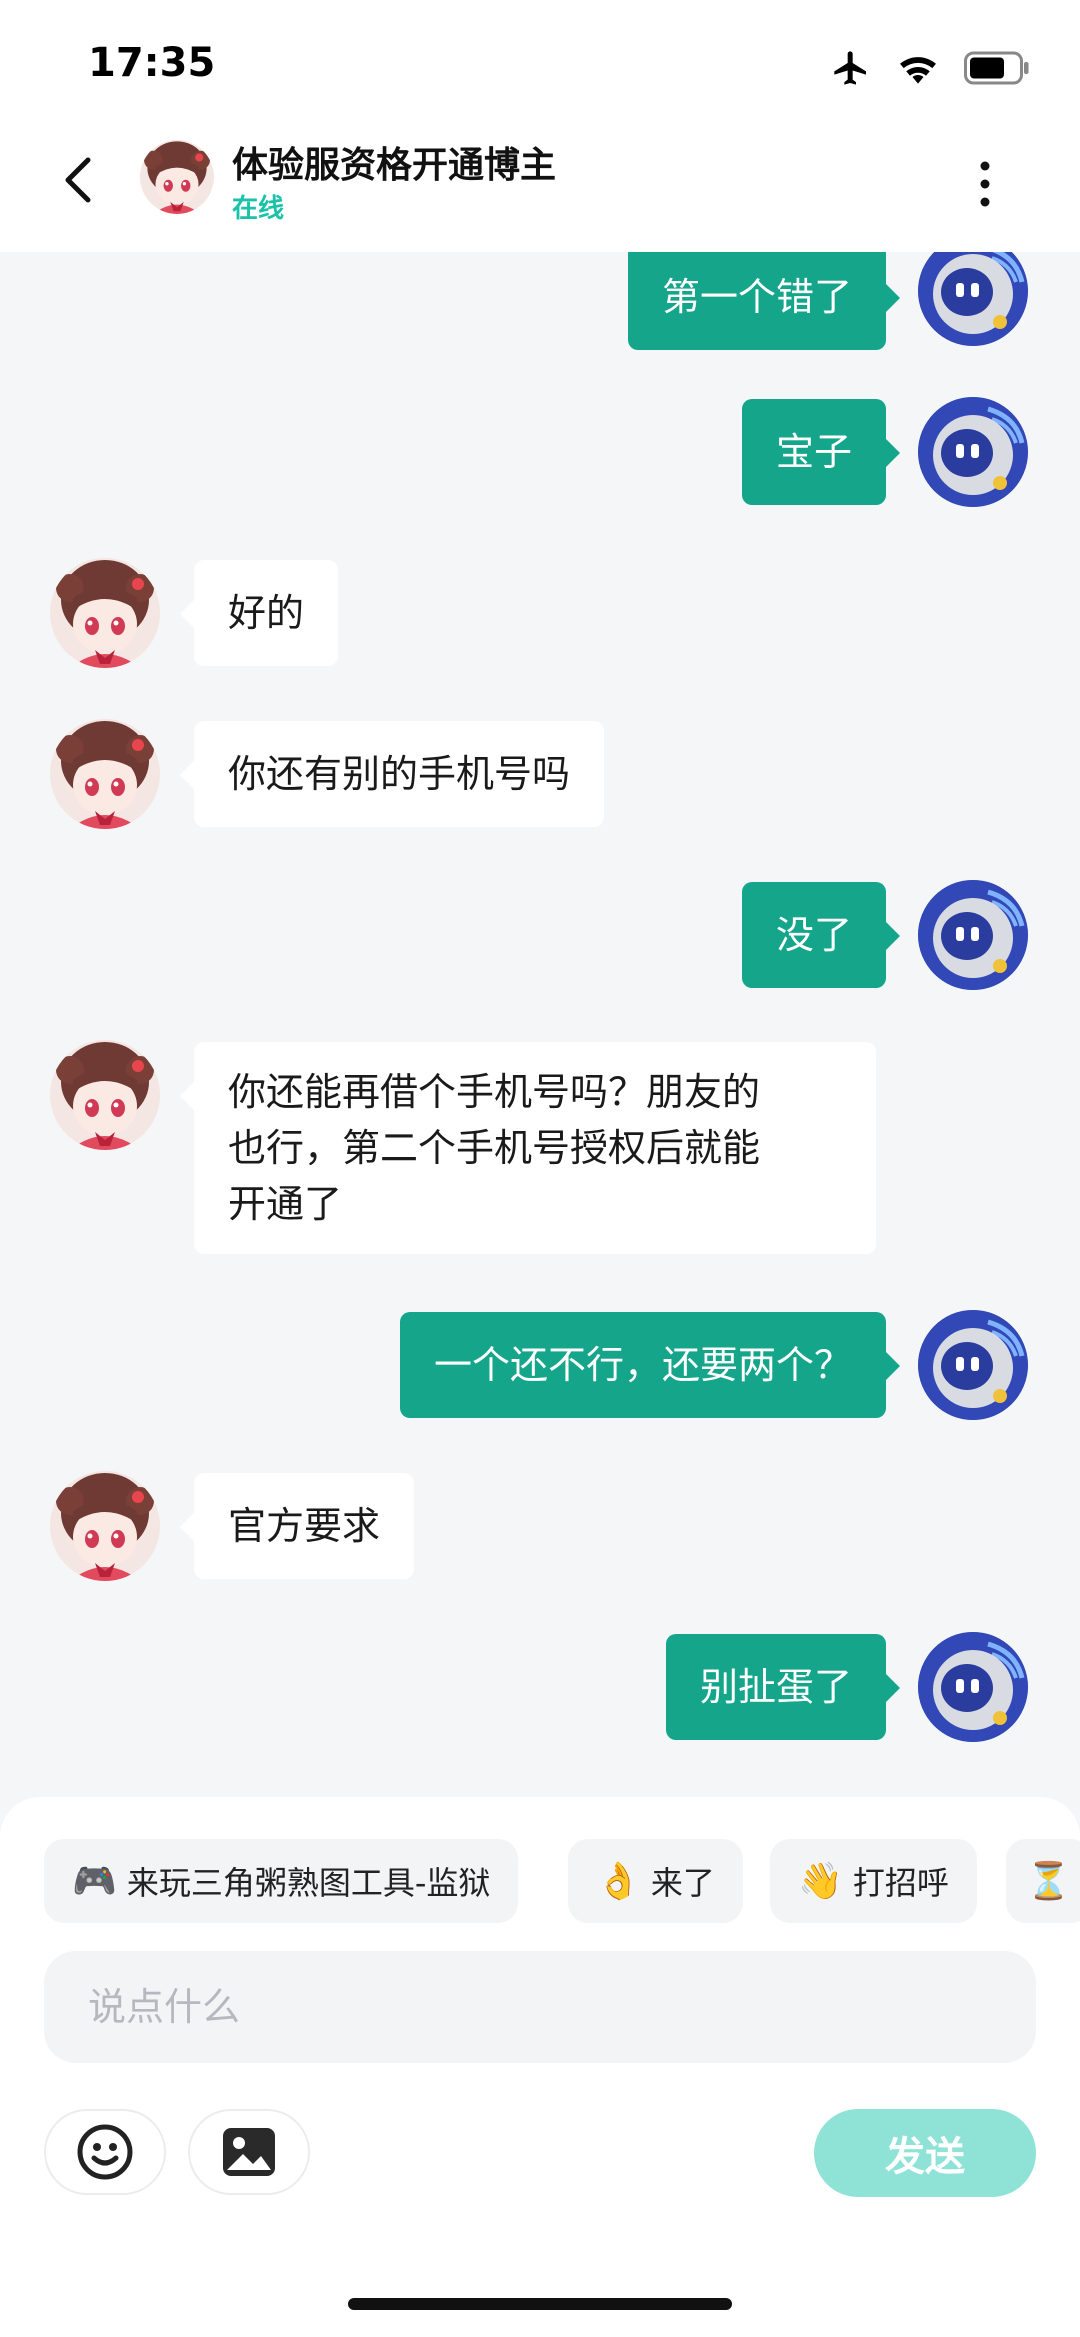 This screenshot has width=1080, height=2337. I want to click on home-indicator, so click(540, 2304).